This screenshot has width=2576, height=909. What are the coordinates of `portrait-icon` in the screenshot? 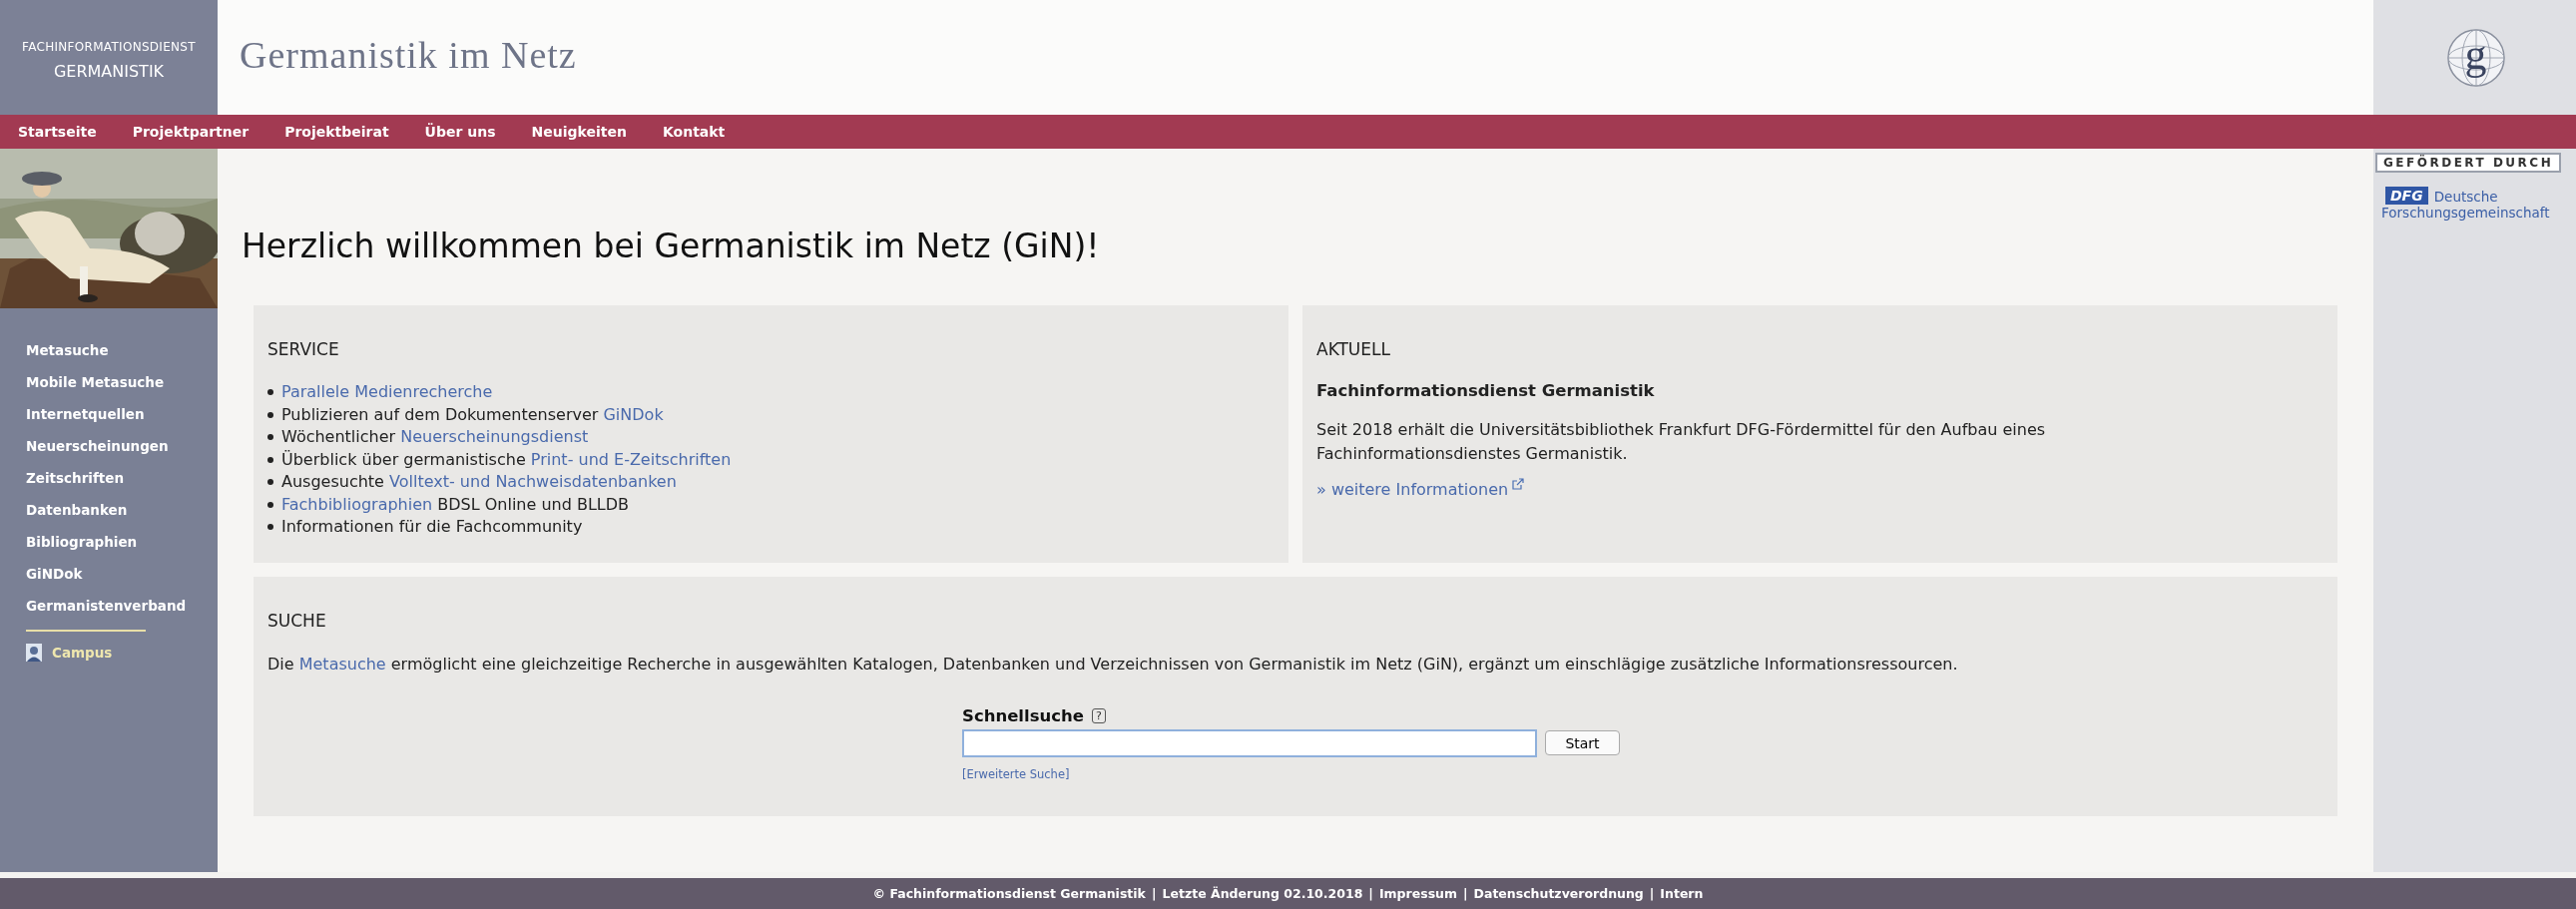 It's located at (34, 653).